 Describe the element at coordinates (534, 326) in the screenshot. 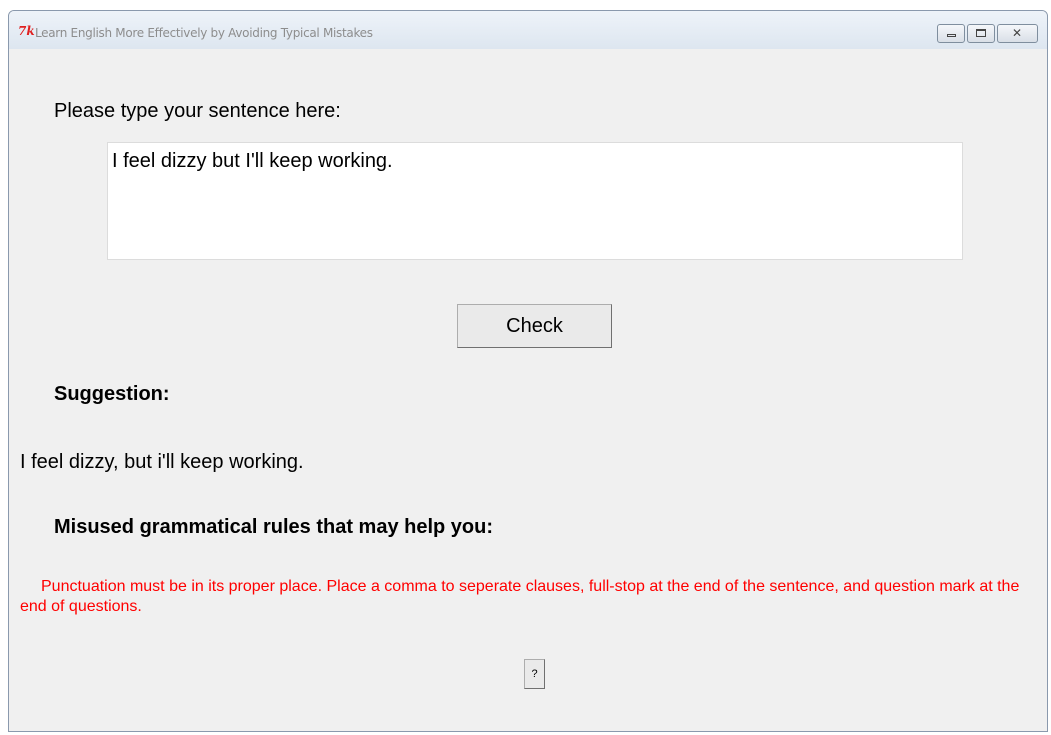

I see `check-button: Check` at that location.